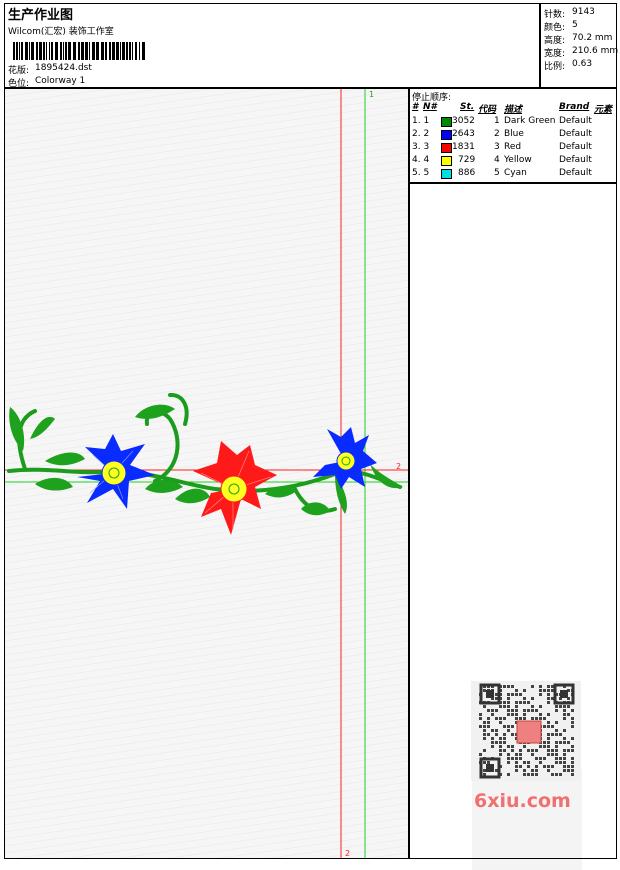 The width and height of the screenshot is (620, 870). What do you see at coordinates (497, 134) in the screenshot?
I see `row-code: 2` at bounding box center [497, 134].